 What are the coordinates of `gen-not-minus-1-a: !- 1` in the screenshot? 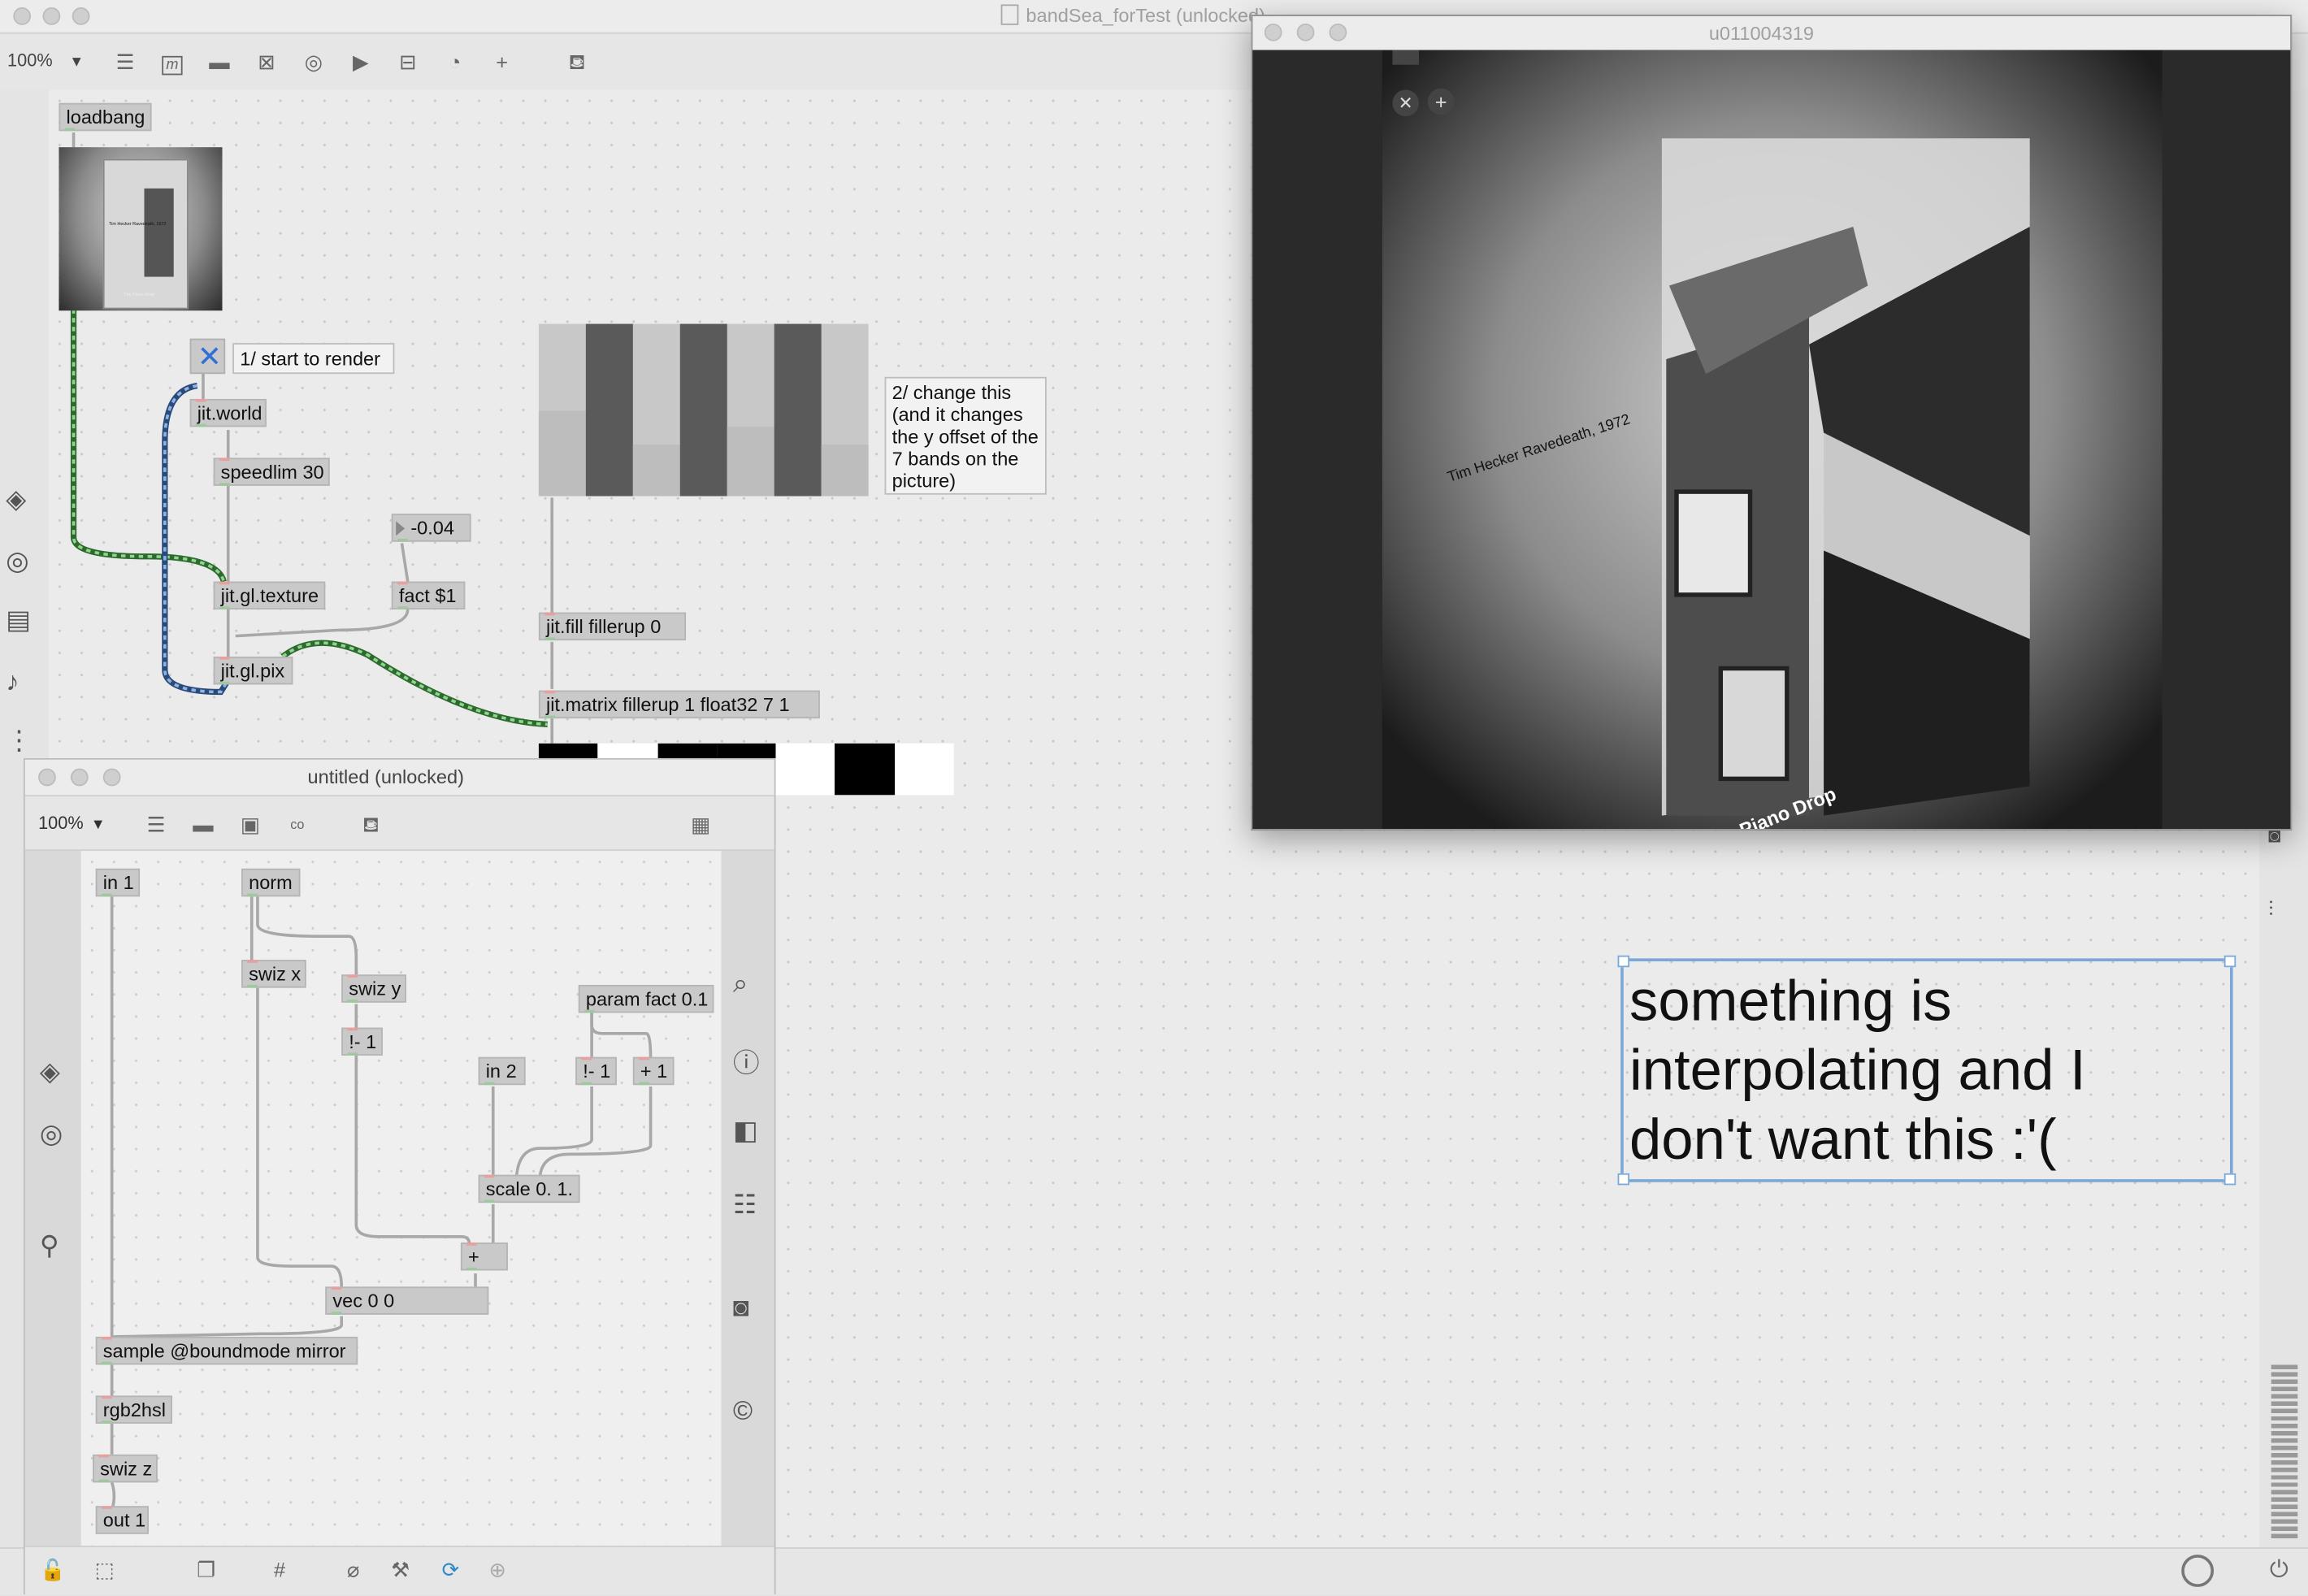 It's located at (362, 1041).